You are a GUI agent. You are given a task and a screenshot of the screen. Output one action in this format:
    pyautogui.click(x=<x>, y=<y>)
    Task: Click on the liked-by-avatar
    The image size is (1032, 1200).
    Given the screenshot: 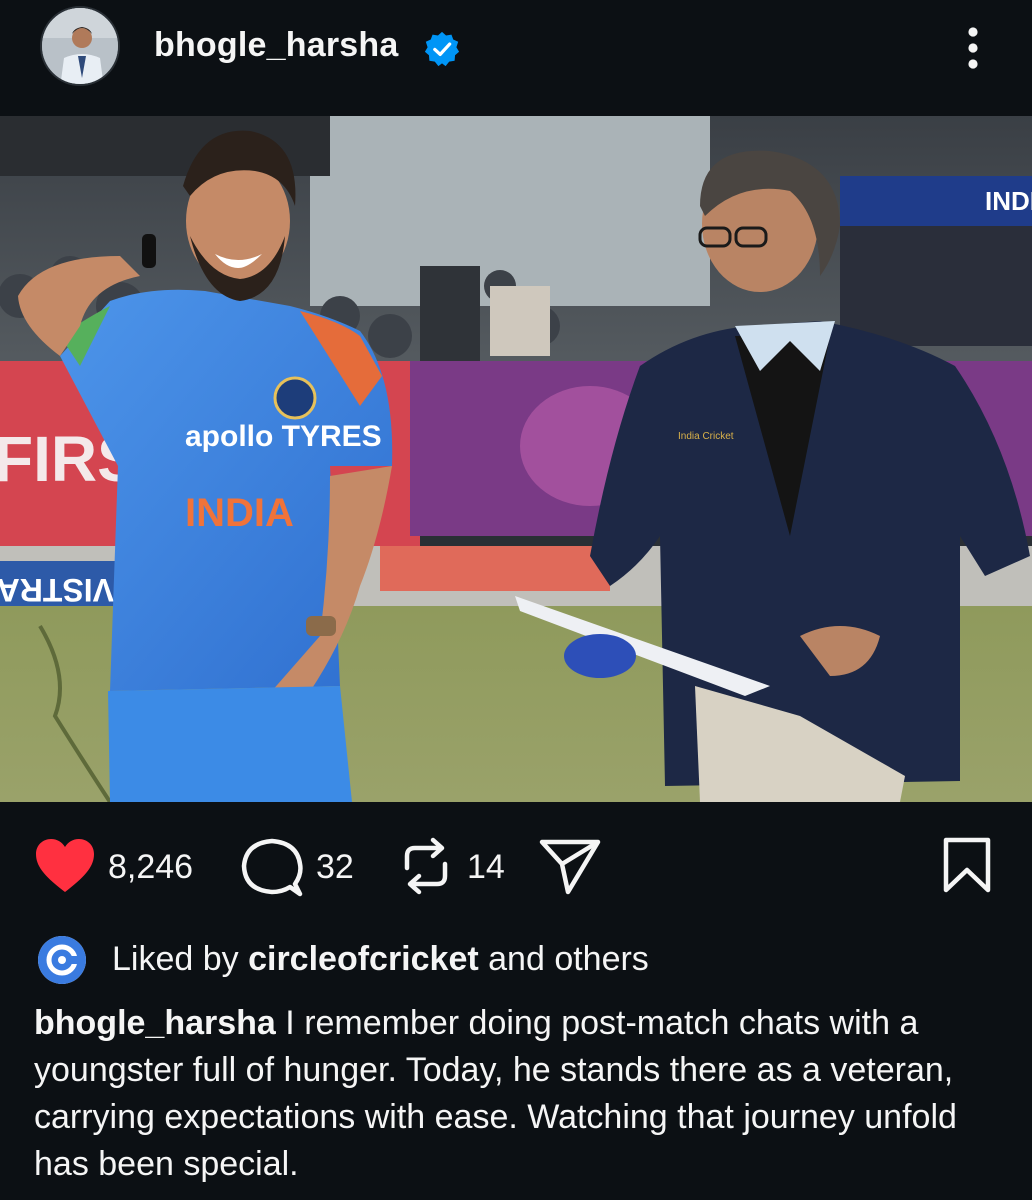 What is the action you would take?
    pyautogui.click(x=62, y=960)
    